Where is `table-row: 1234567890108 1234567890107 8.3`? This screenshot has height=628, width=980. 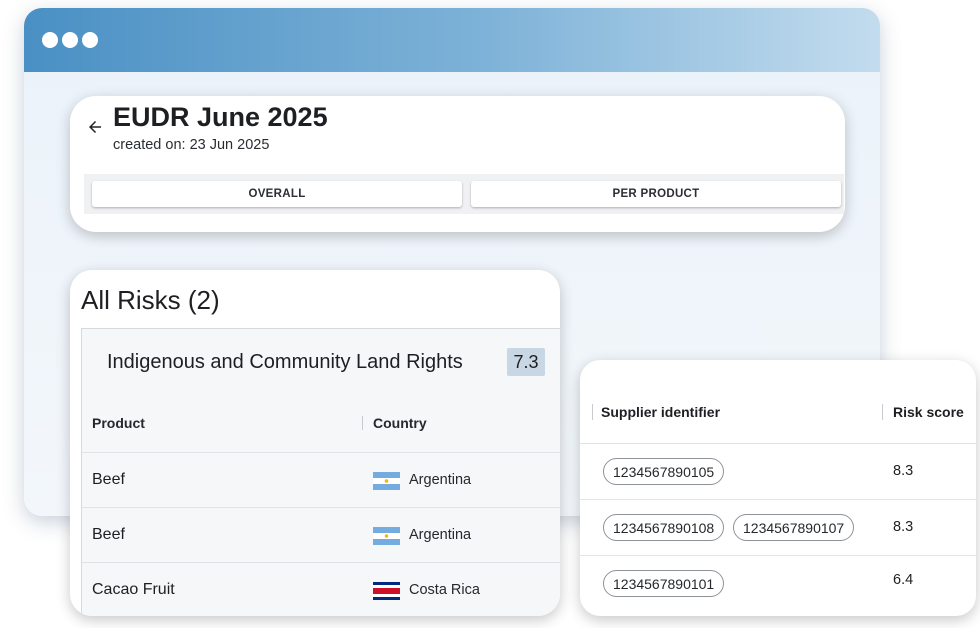
table-row: 1234567890108 1234567890107 8.3 is located at coordinates (778, 528).